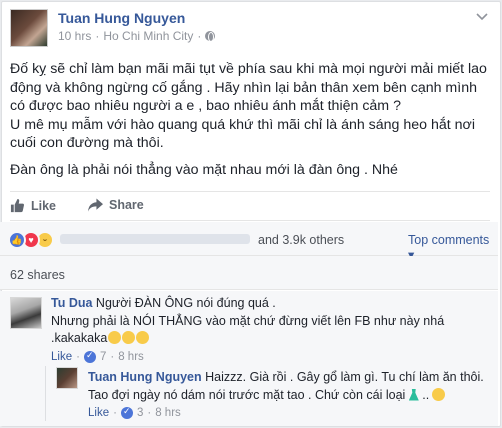 This screenshot has width=502, height=428. Describe the element at coordinates (148, 36) in the screenshot. I see `post-location: Ho Chi Minh City` at that location.